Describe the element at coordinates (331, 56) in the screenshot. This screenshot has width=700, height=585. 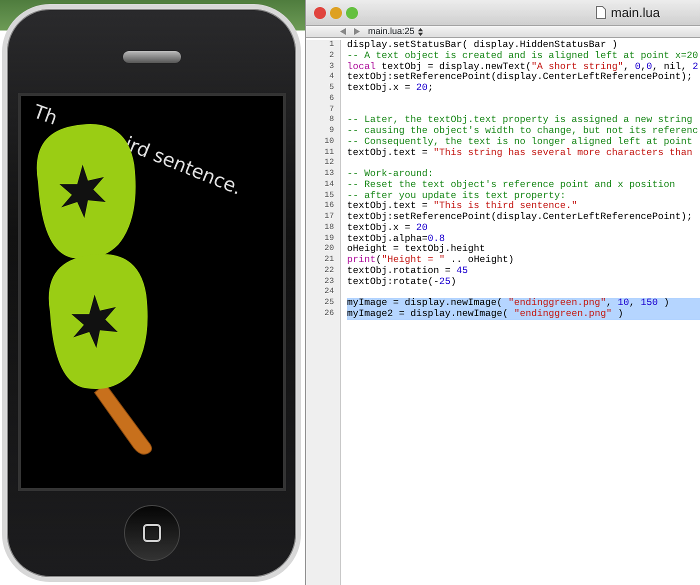
I see `line-number: 2` at that location.